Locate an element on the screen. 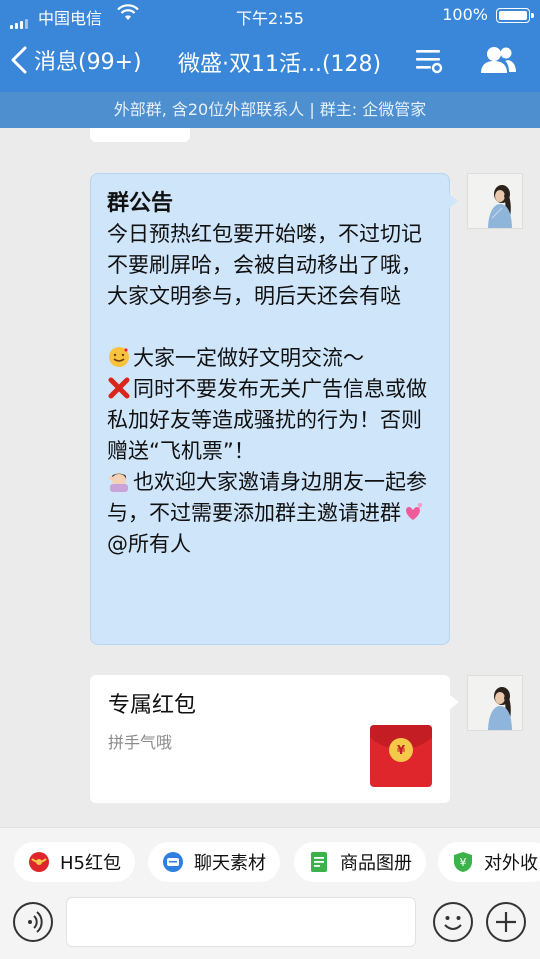 This screenshot has height=959, width=540. red-envelope-icon: ¥ is located at coordinates (401, 756).